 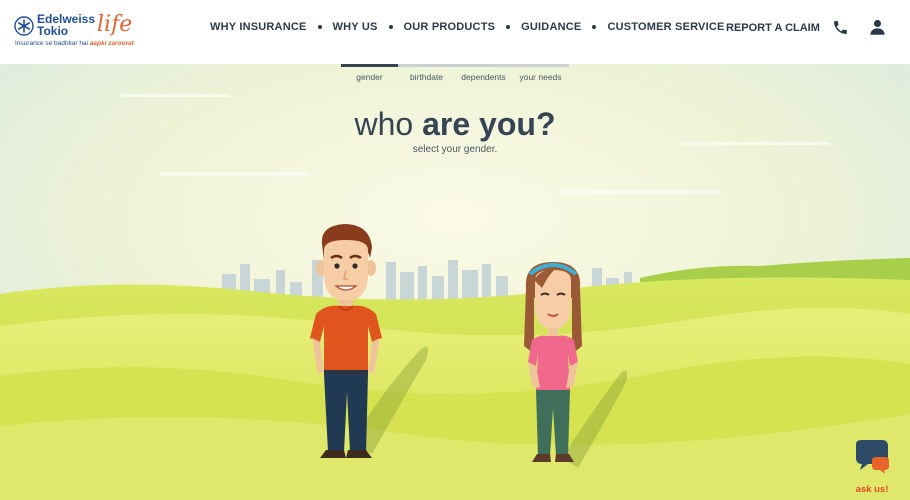 I want to click on ask-us-chat-button: ask us!, so click(x=872, y=466).